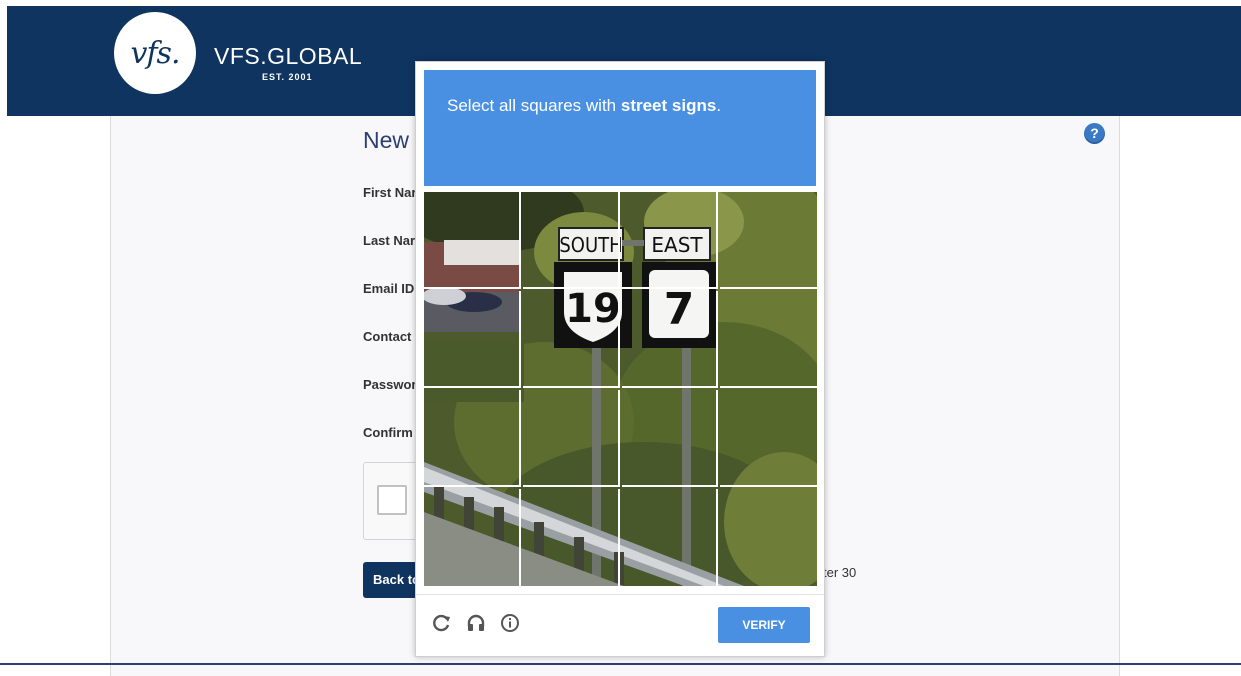 The height and width of the screenshot is (676, 1241). What do you see at coordinates (387, 336) in the screenshot?
I see `label-contact: Contact` at bounding box center [387, 336].